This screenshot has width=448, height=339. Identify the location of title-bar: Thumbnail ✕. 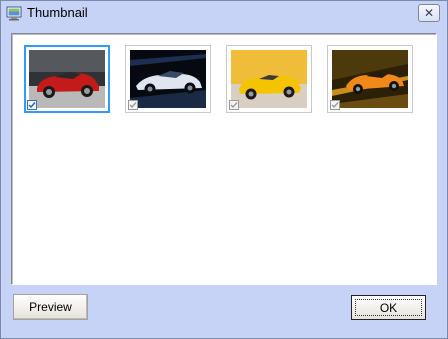
(224, 13).